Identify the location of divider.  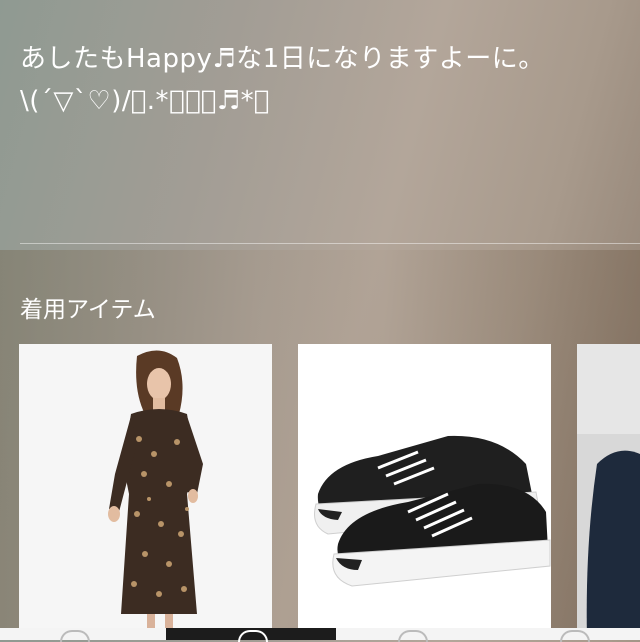
(330, 243).